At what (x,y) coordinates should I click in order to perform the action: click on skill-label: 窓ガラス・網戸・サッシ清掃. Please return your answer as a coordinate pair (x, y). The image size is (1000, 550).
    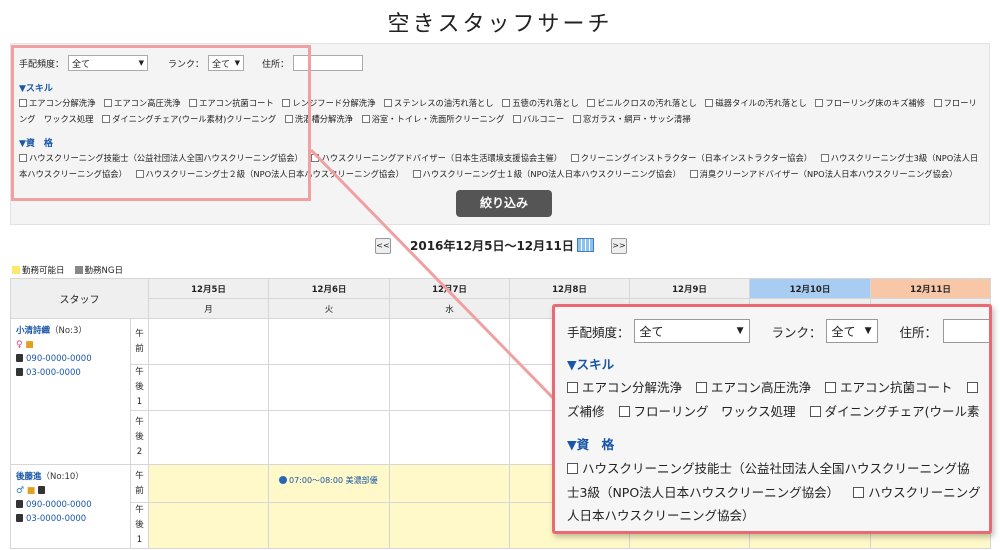
    Looking at the image, I should click on (636, 119).